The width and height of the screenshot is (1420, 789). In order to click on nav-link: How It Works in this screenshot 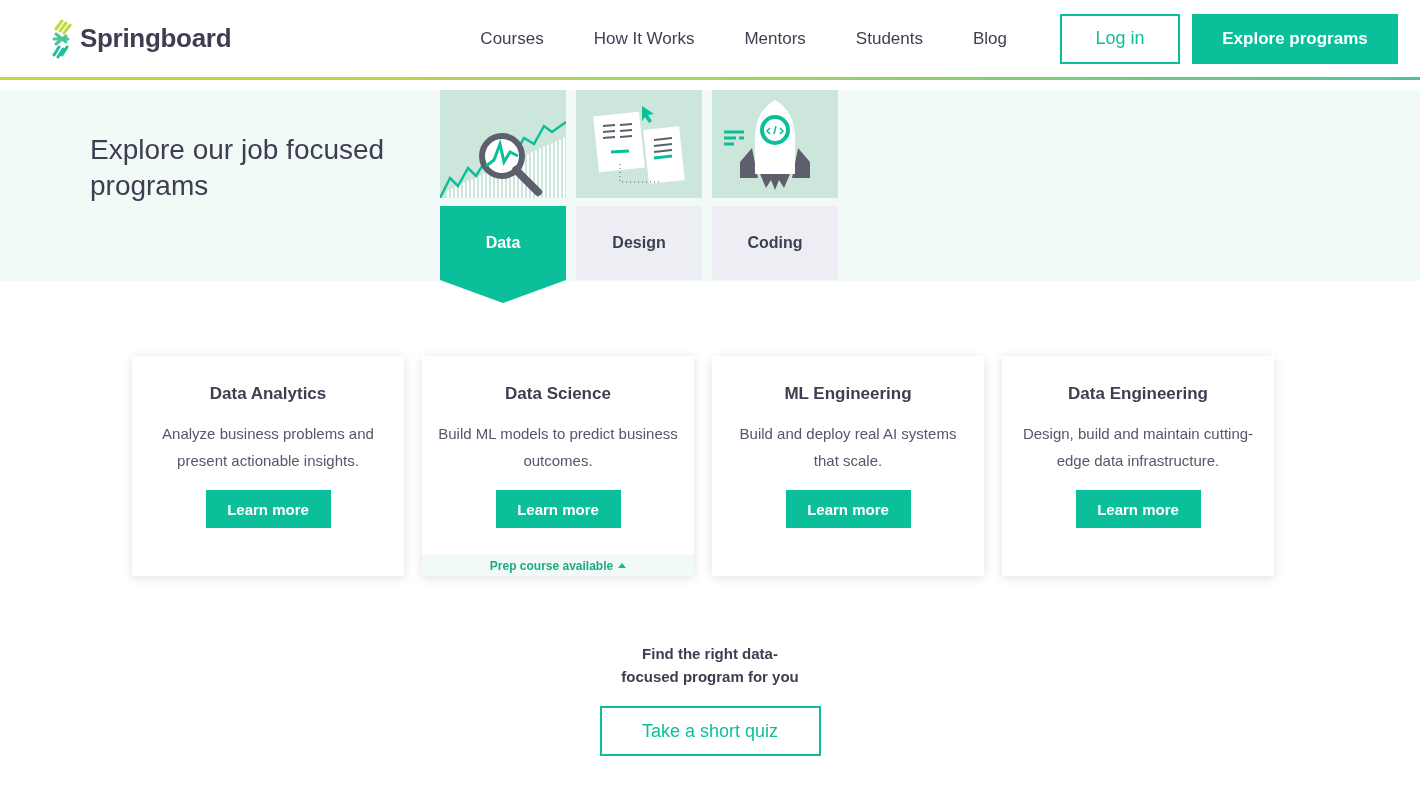, I will do `click(644, 38)`.